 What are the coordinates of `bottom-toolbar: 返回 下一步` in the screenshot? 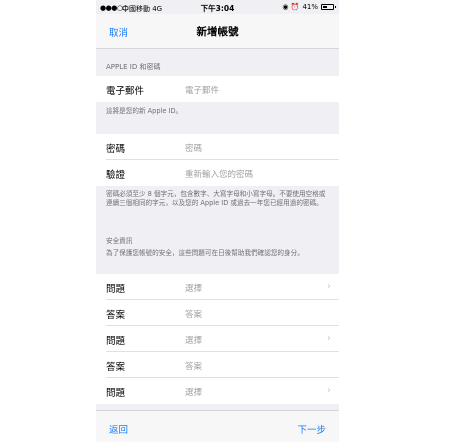 It's located at (217, 426).